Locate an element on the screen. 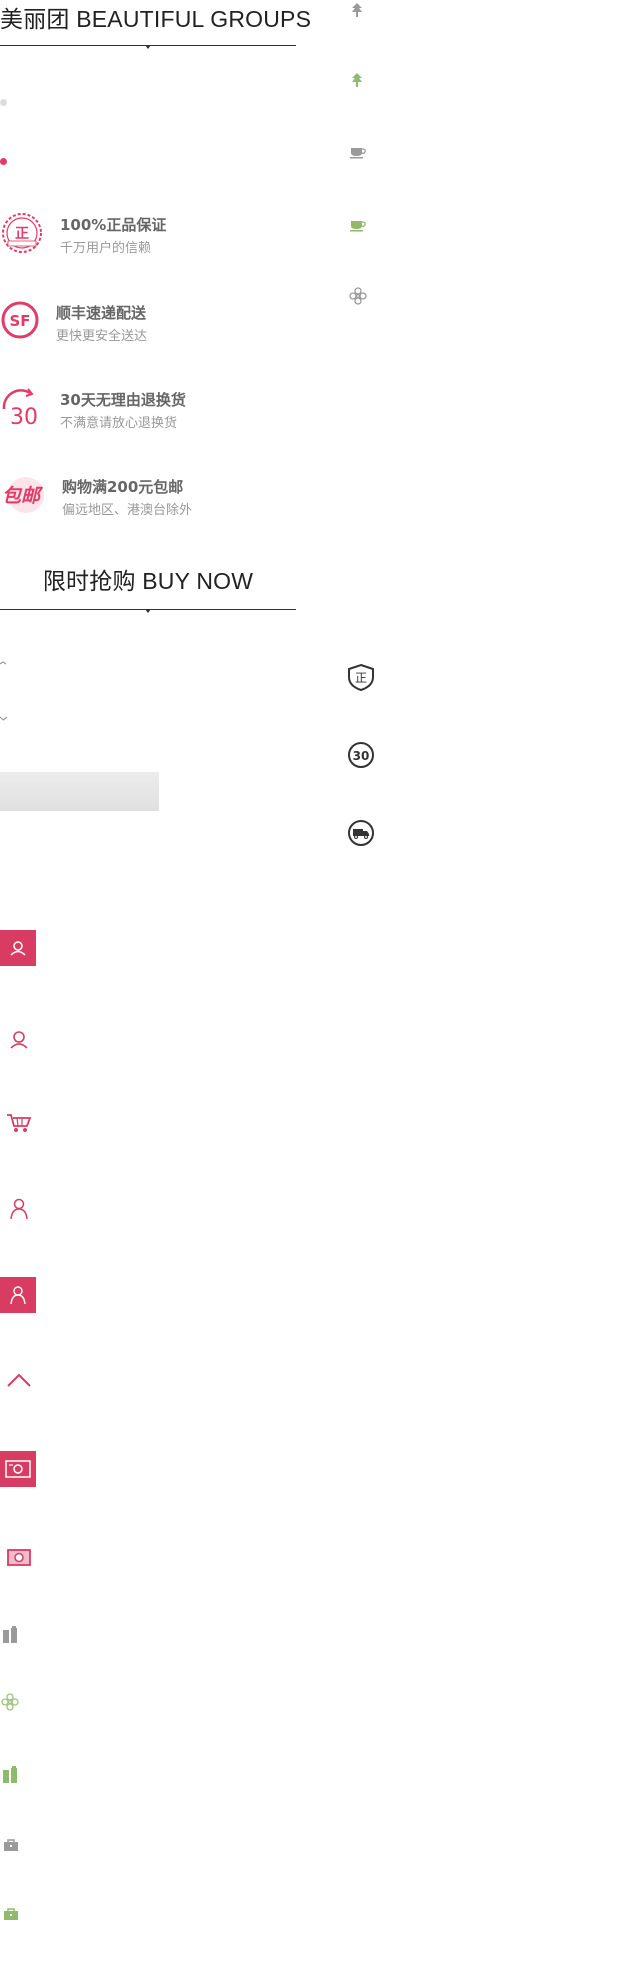 The height and width of the screenshot is (1978, 634). carousel-dot-active is located at coordinates (3, 161).